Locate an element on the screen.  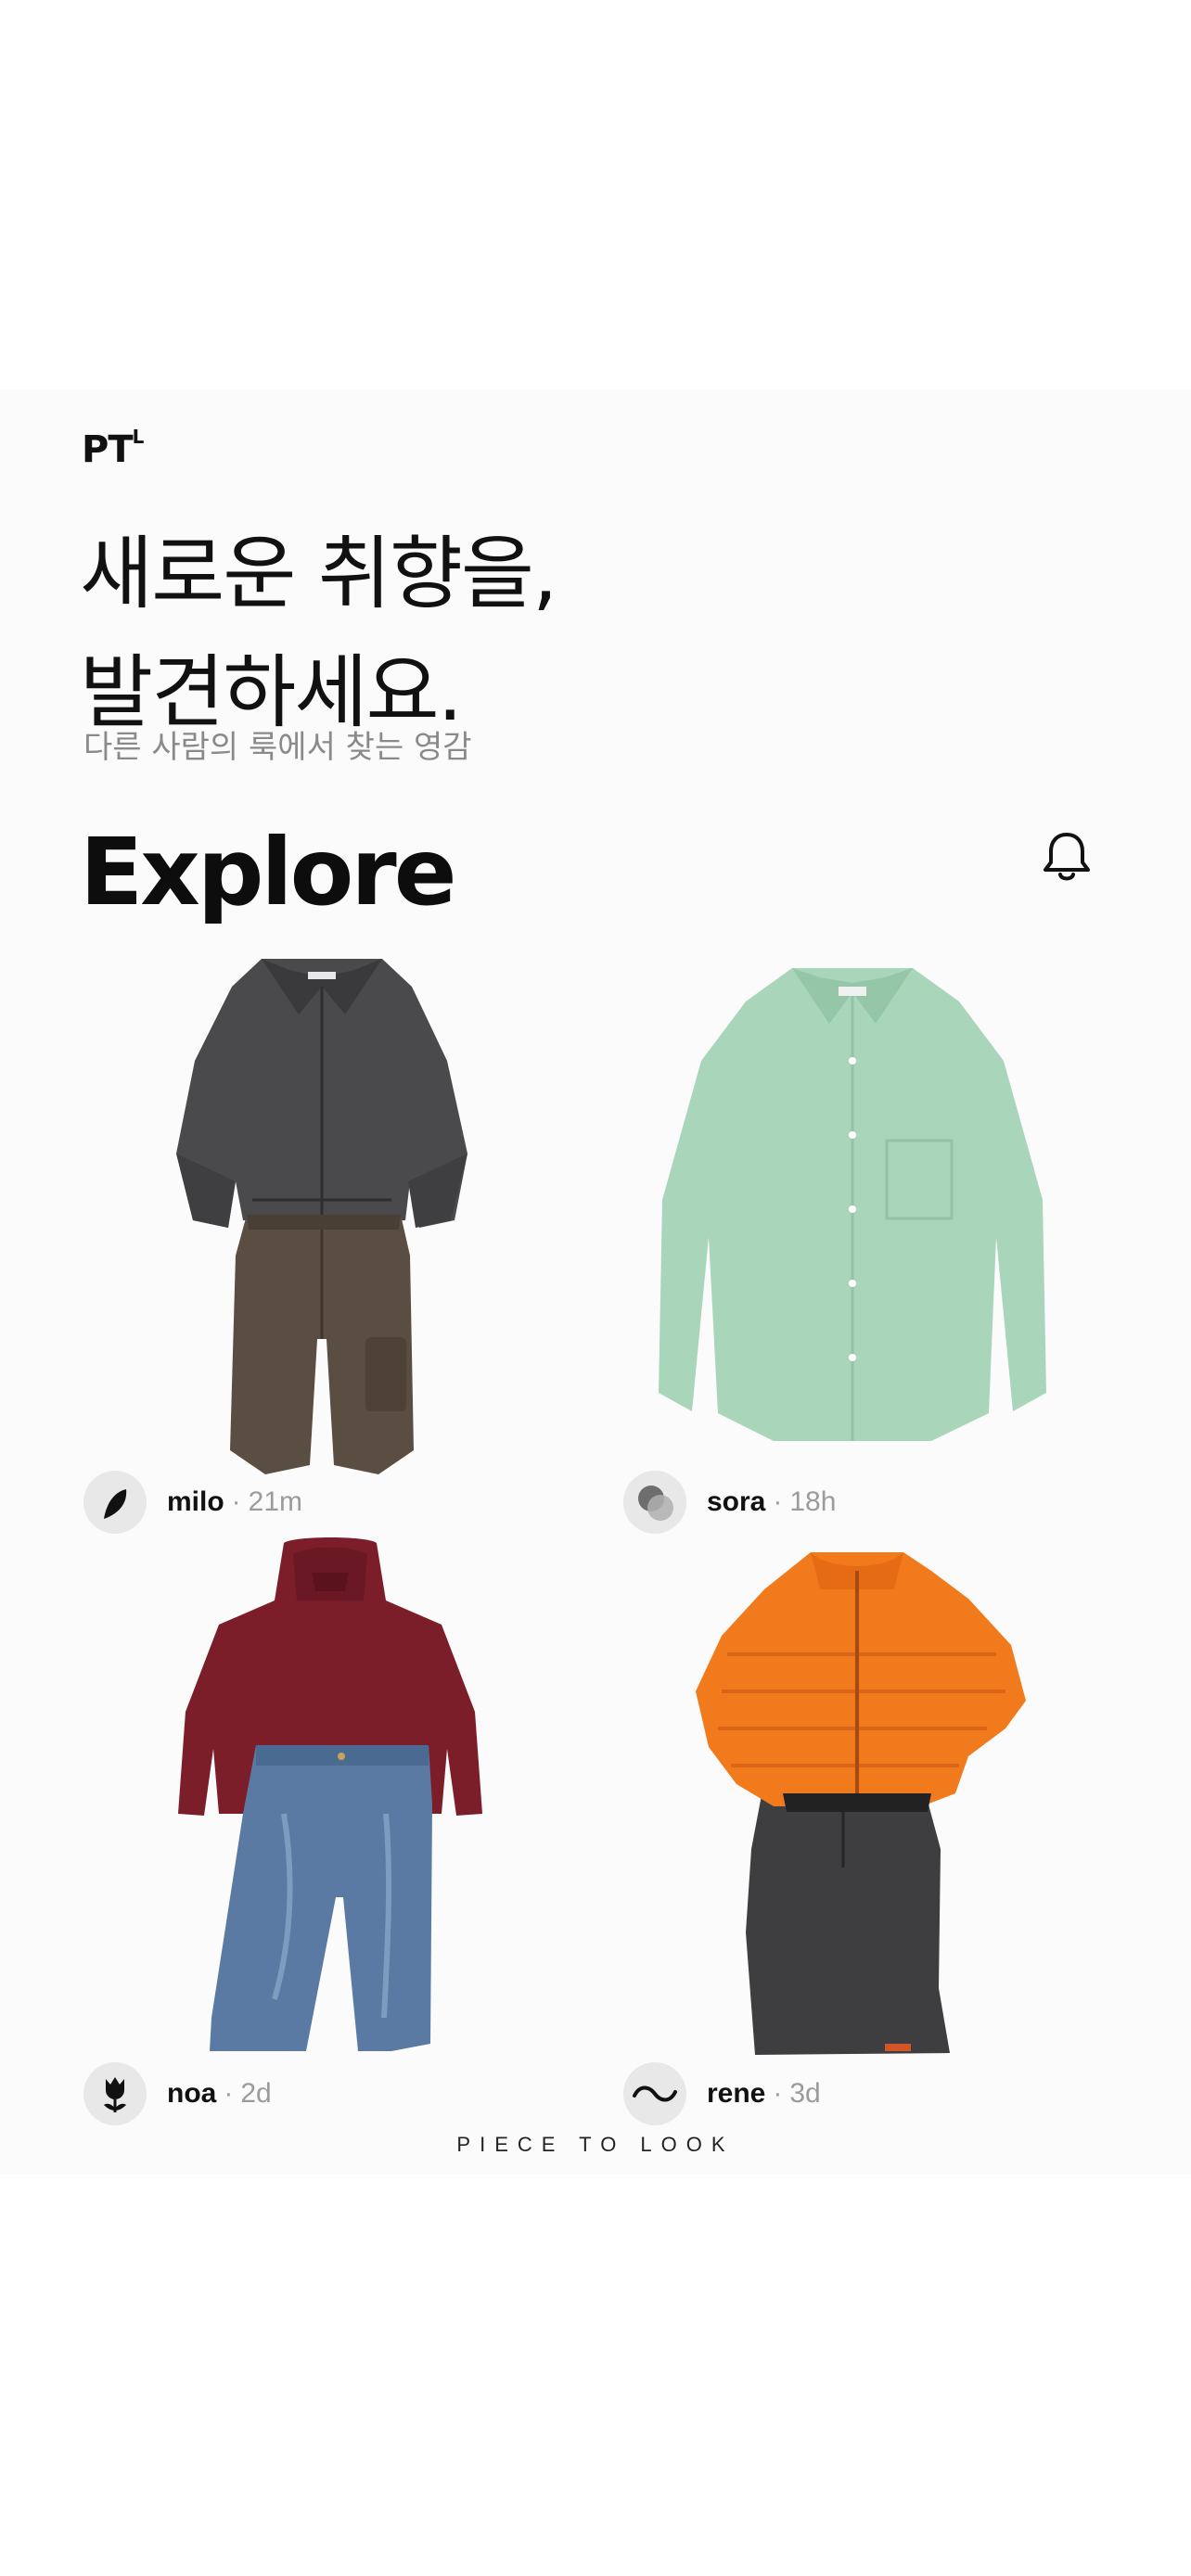
avatar-sora is located at coordinates (654, 1502).